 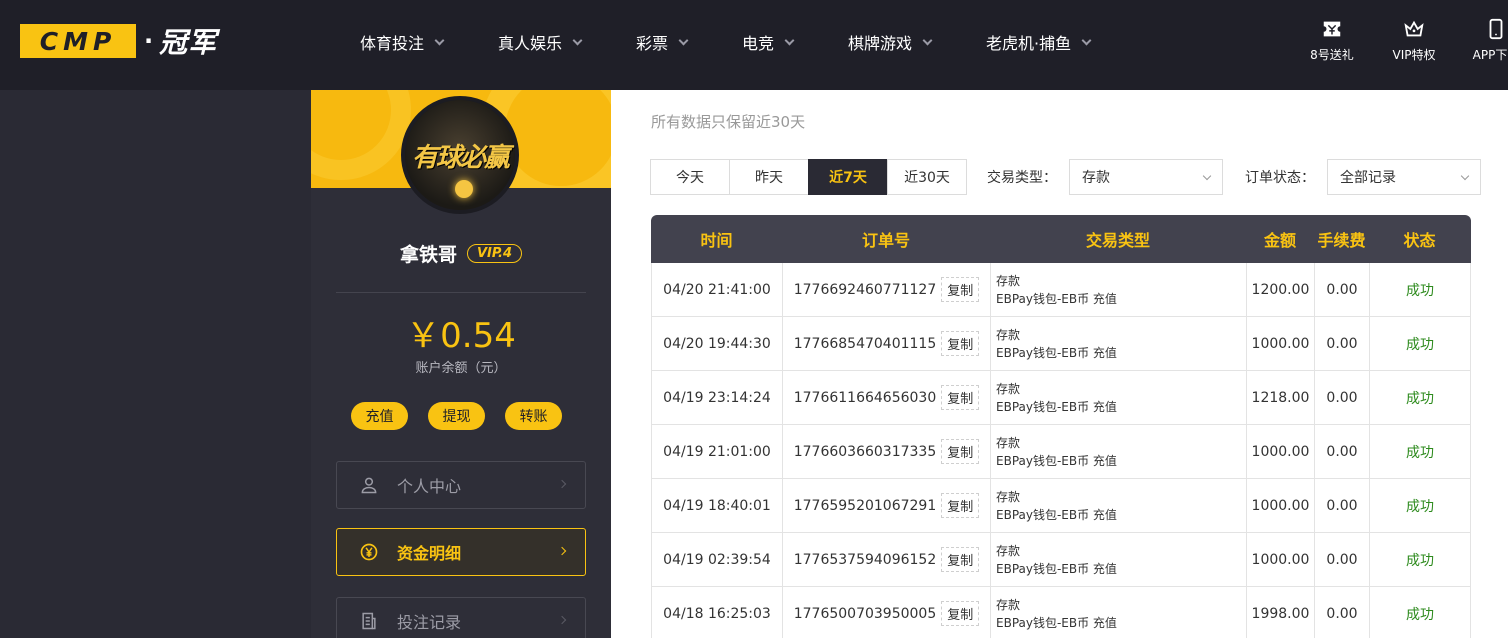 What do you see at coordinates (1332, 40) in the screenshot?
I see `gift-tool: 8号送礼` at bounding box center [1332, 40].